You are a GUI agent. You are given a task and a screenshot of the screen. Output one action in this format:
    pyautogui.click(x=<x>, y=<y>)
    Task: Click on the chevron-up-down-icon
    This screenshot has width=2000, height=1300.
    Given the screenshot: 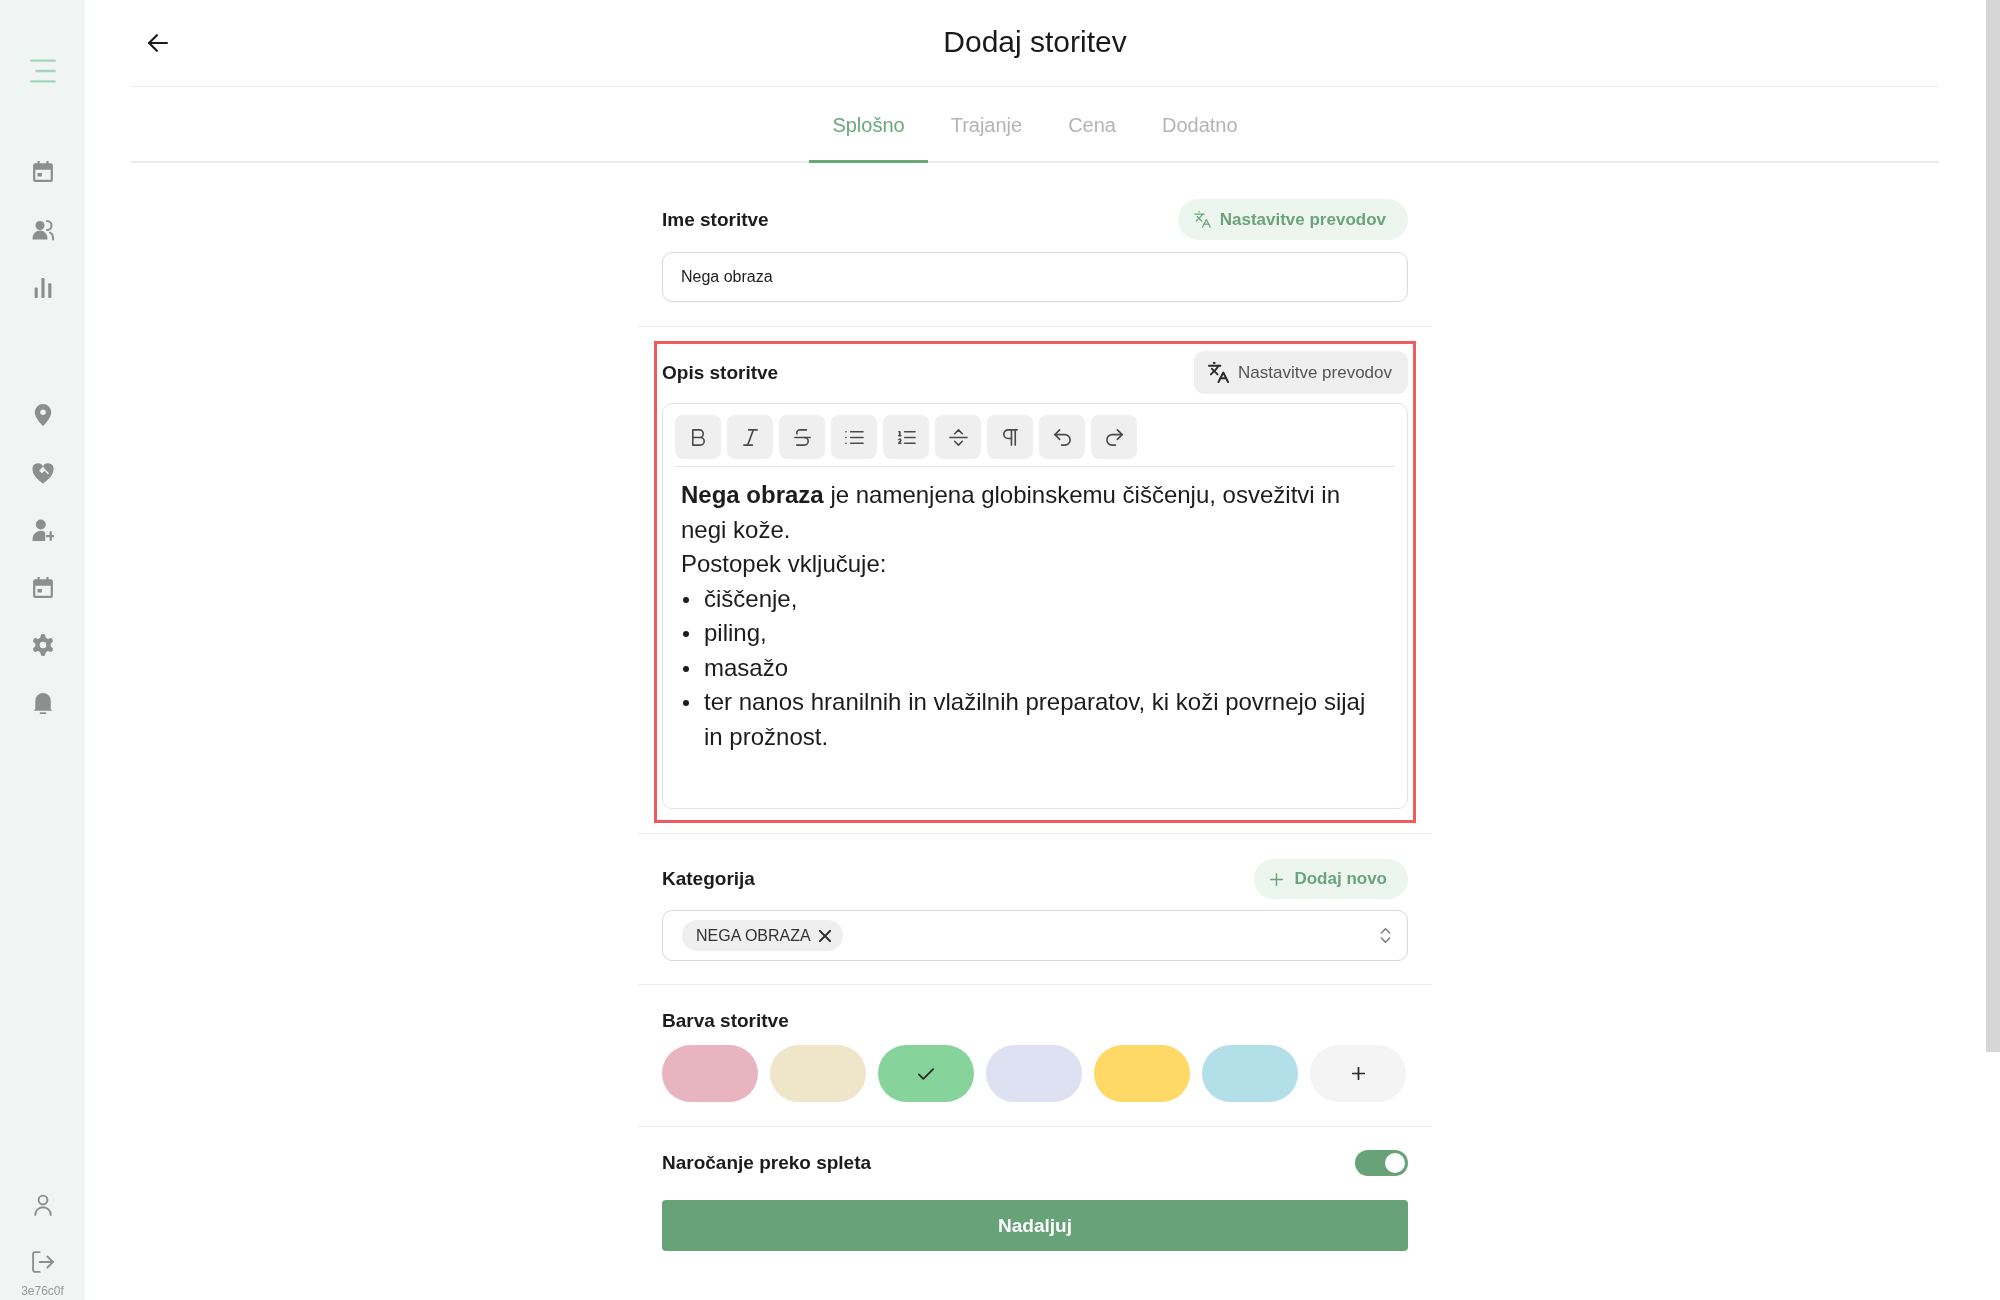 What is the action you would take?
    pyautogui.click(x=1385, y=935)
    